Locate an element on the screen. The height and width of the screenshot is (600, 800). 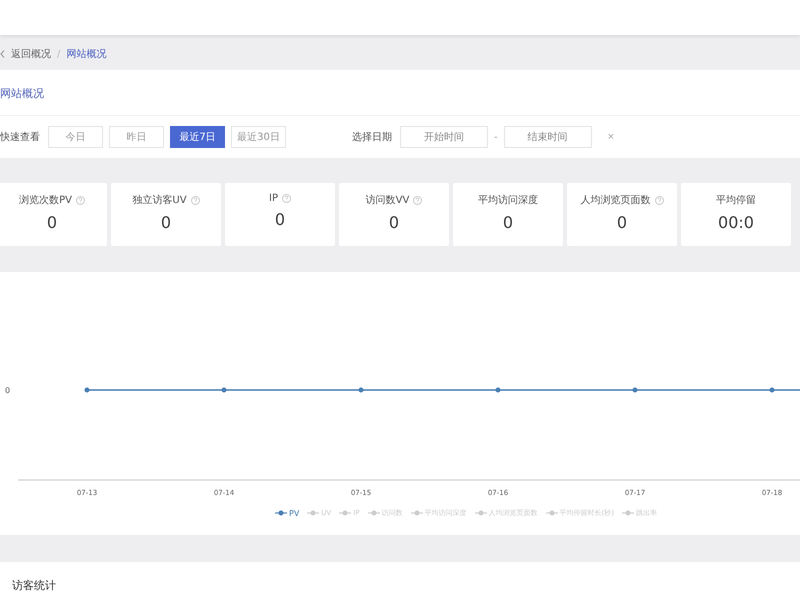
date-range-button: 今日 is located at coordinates (75, 137).